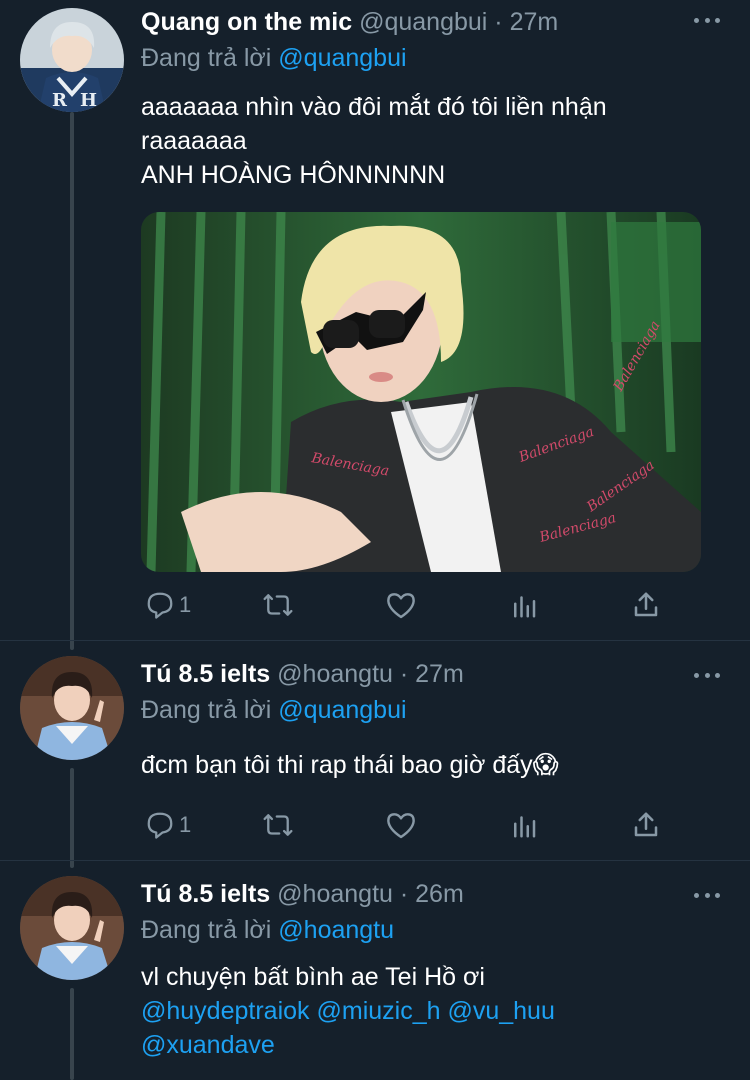 This screenshot has width=750, height=1080. What do you see at coordinates (435, 1045) in the screenshot?
I see `tweet-text-line: @xuandave` at bounding box center [435, 1045].